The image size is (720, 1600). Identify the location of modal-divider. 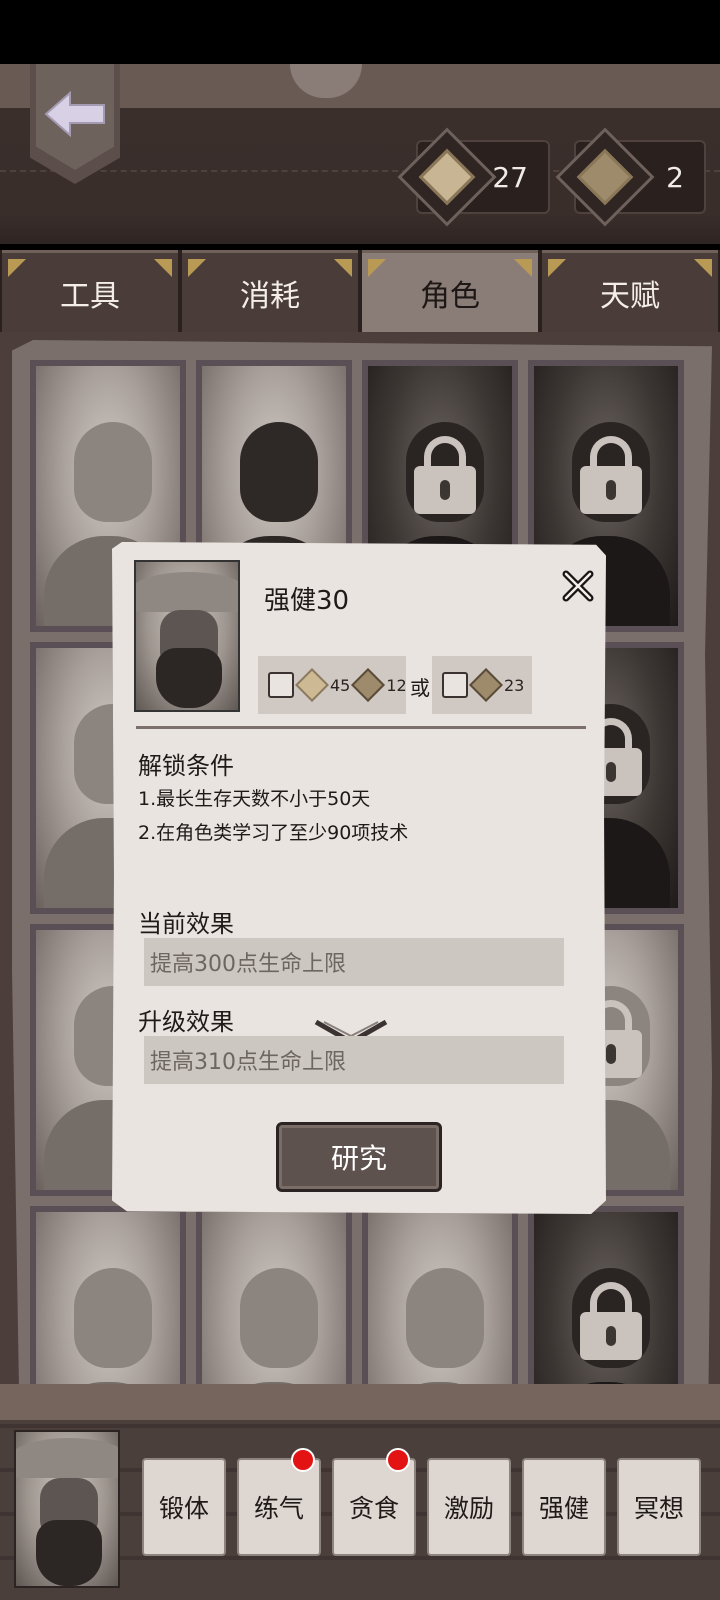
(361, 727).